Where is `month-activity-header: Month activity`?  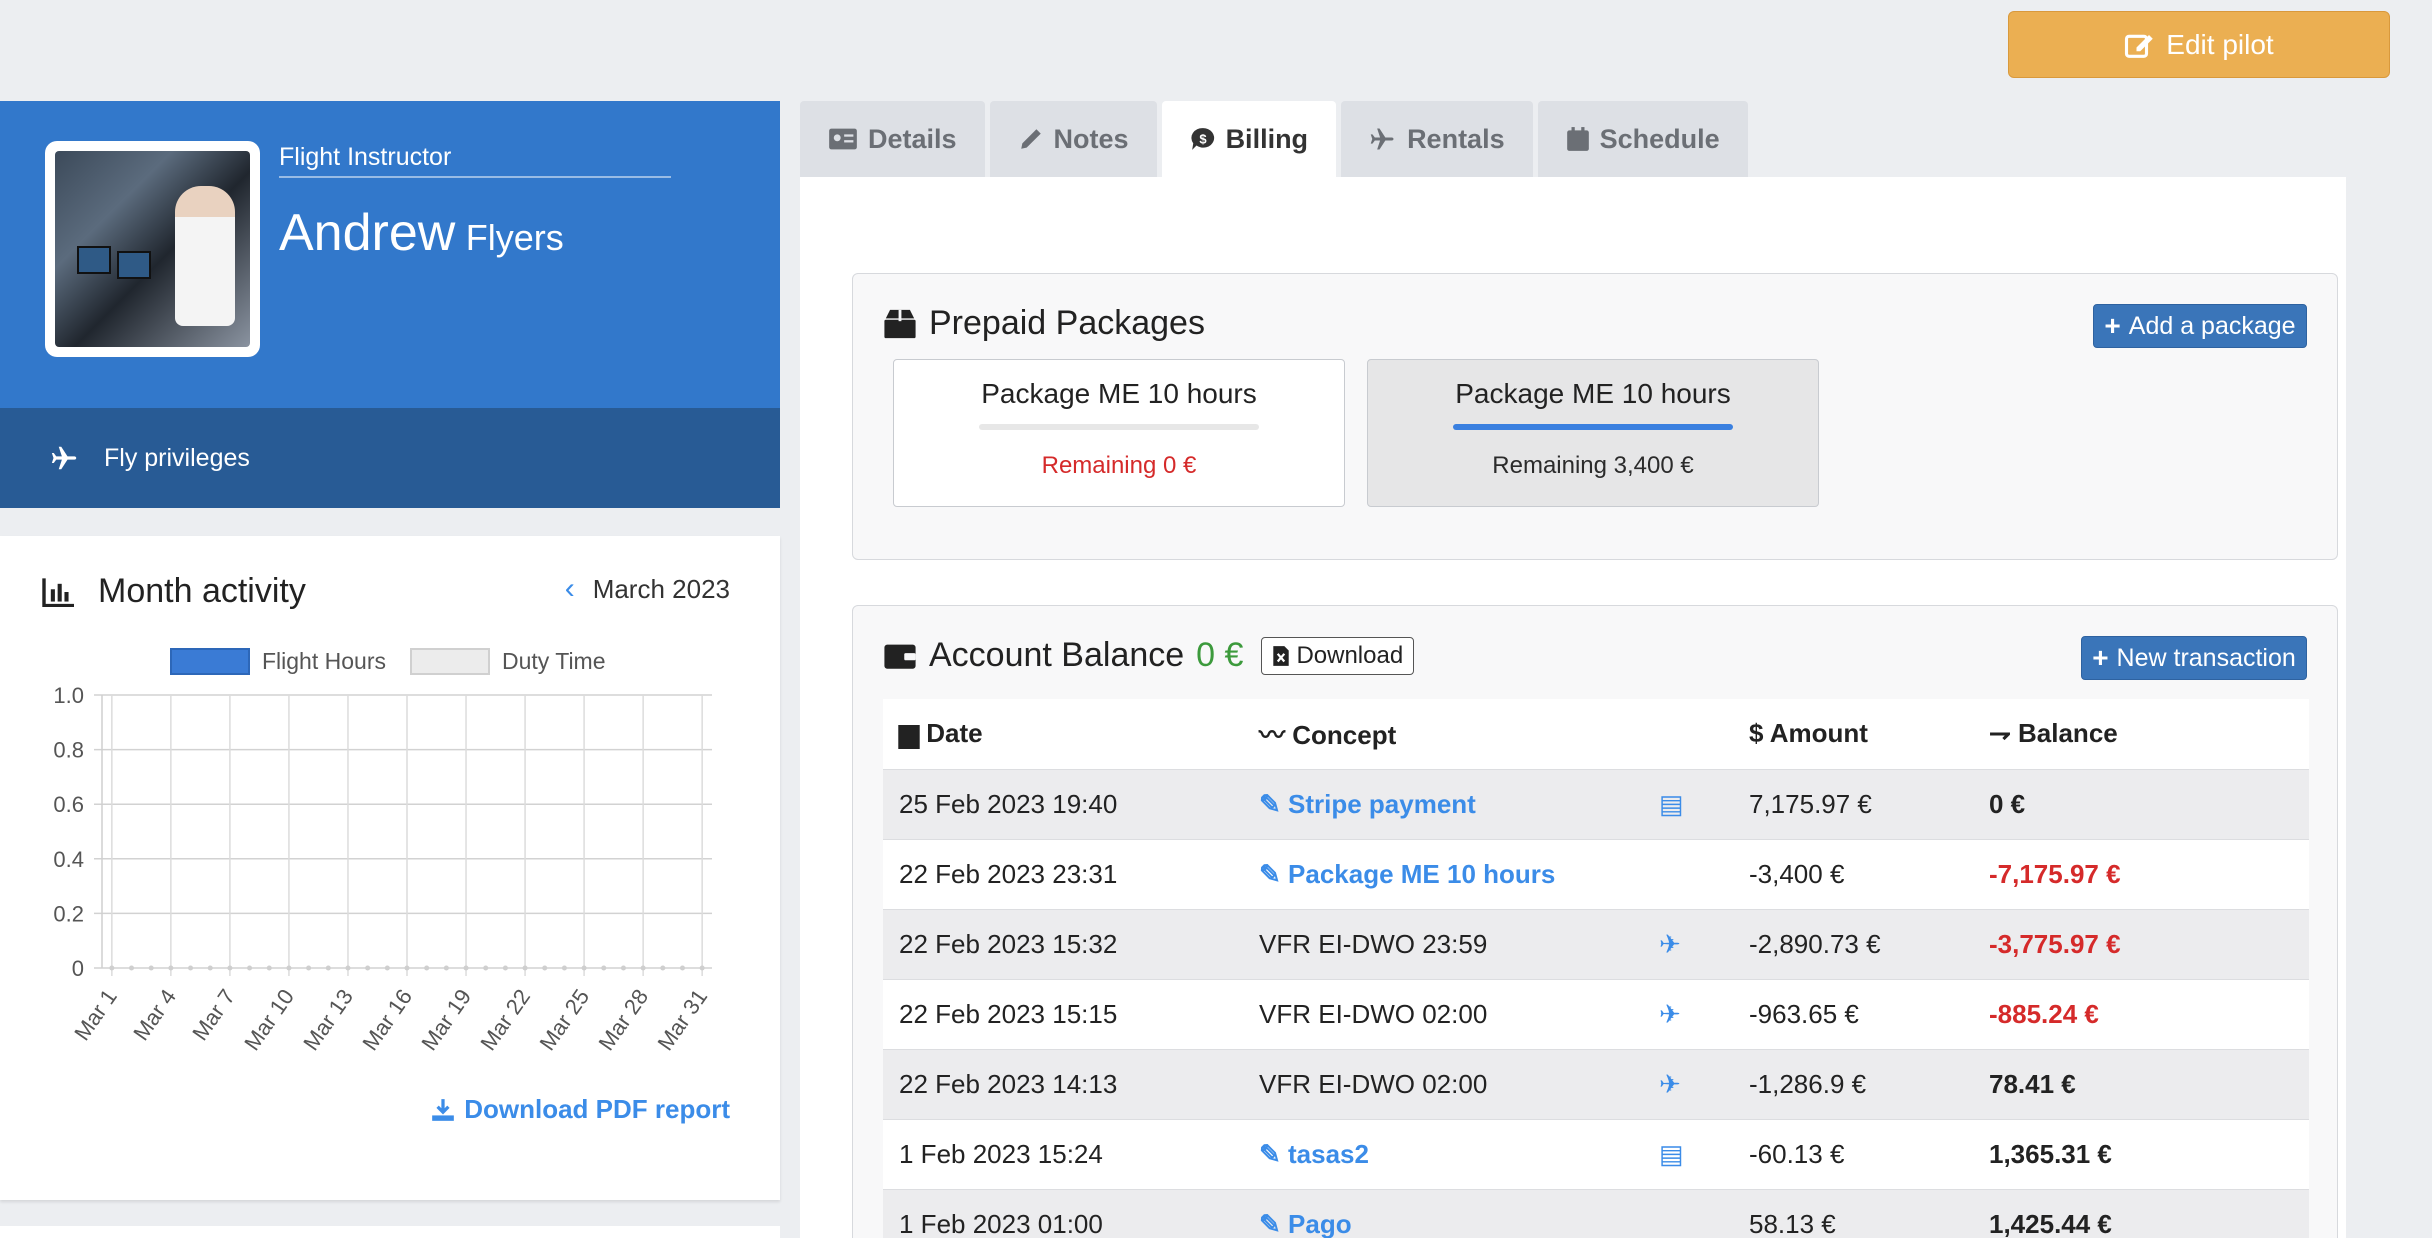 month-activity-header: Month activity is located at coordinates (174, 591).